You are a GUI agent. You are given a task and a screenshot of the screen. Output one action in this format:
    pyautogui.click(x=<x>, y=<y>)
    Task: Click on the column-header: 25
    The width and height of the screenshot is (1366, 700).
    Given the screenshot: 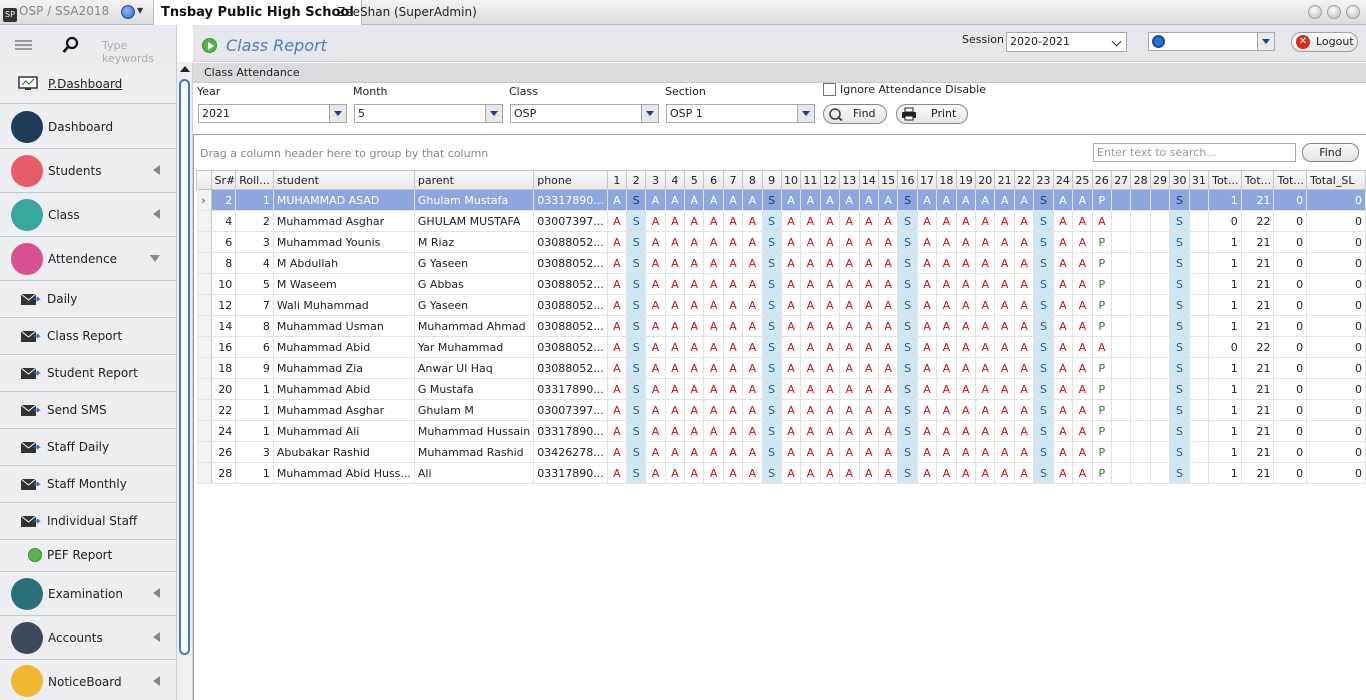 What is the action you would take?
    pyautogui.click(x=1082, y=180)
    